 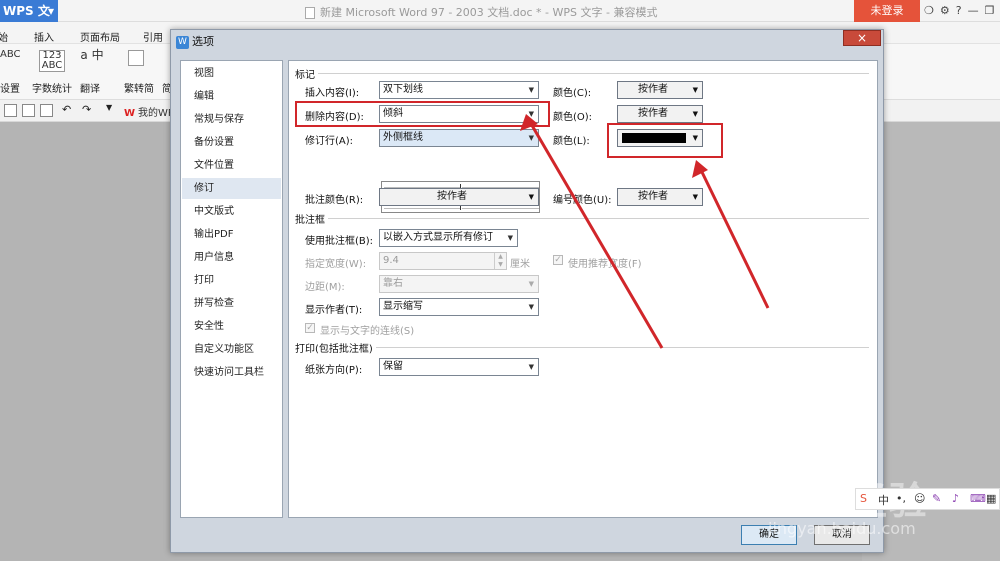 I want to click on nav-item-spellcheck: 拼写检查, so click(x=231, y=303).